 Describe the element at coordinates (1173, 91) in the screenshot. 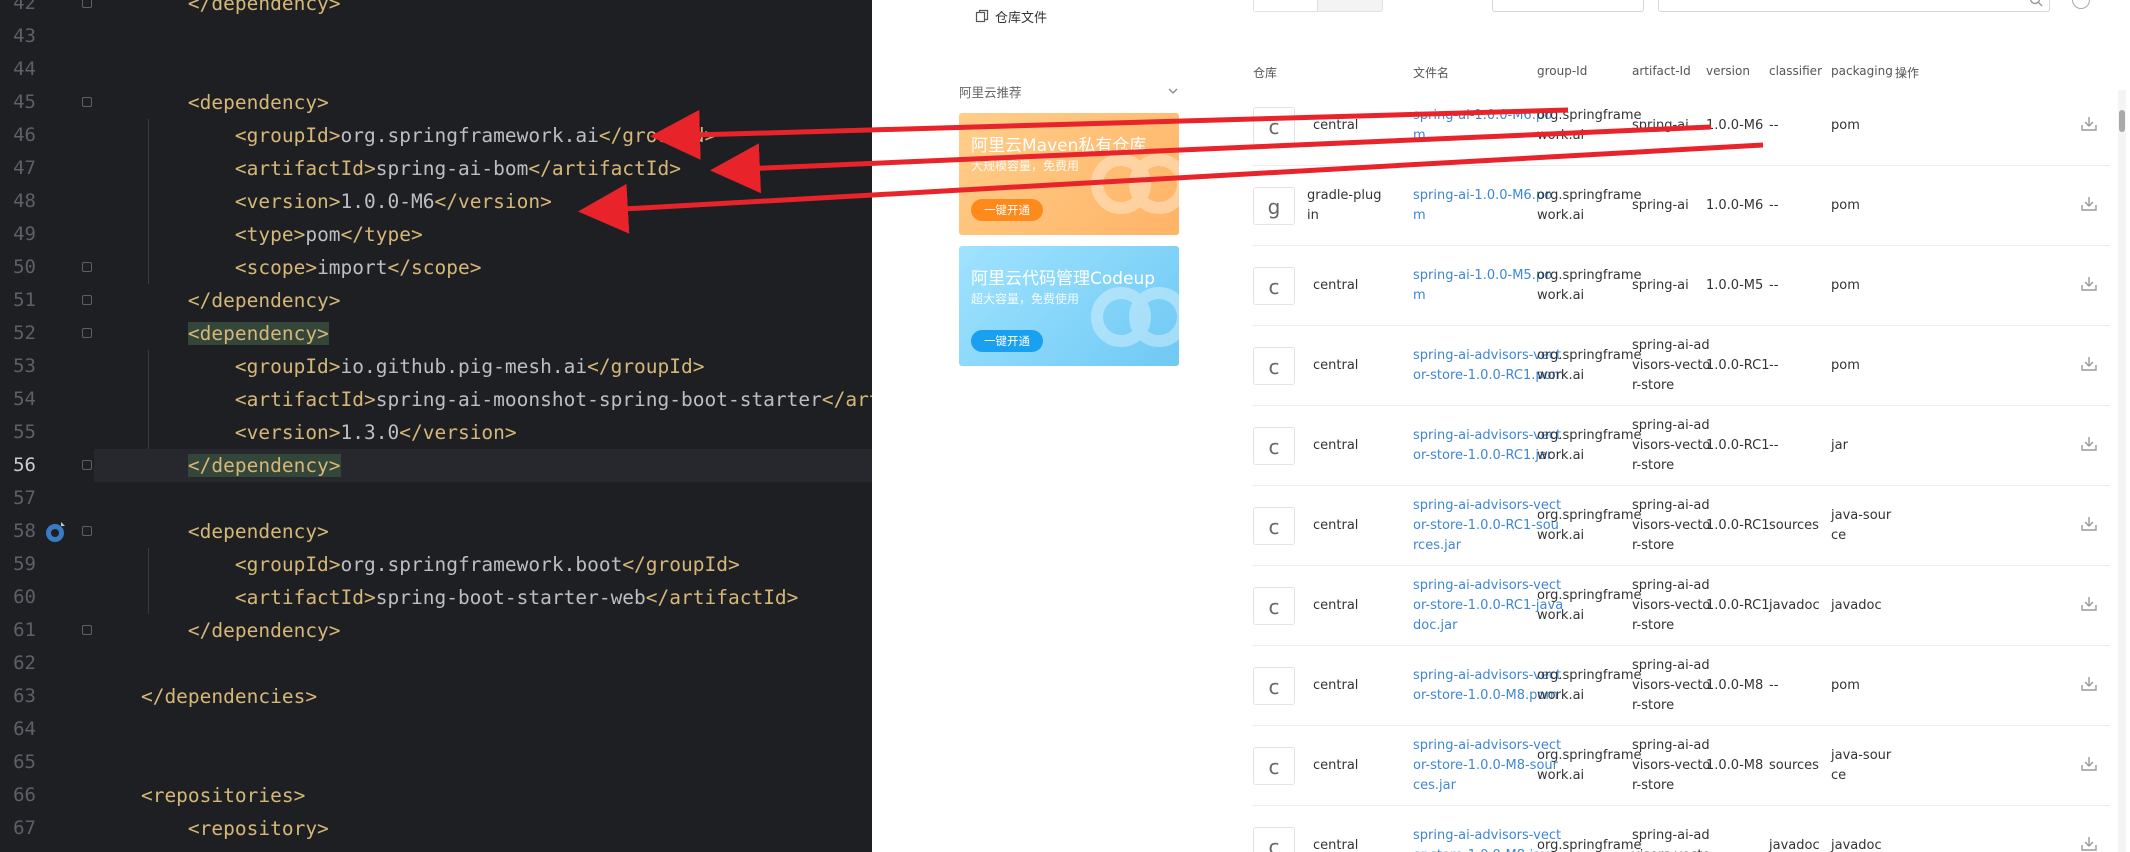

I see `chevron-down-icon` at that location.